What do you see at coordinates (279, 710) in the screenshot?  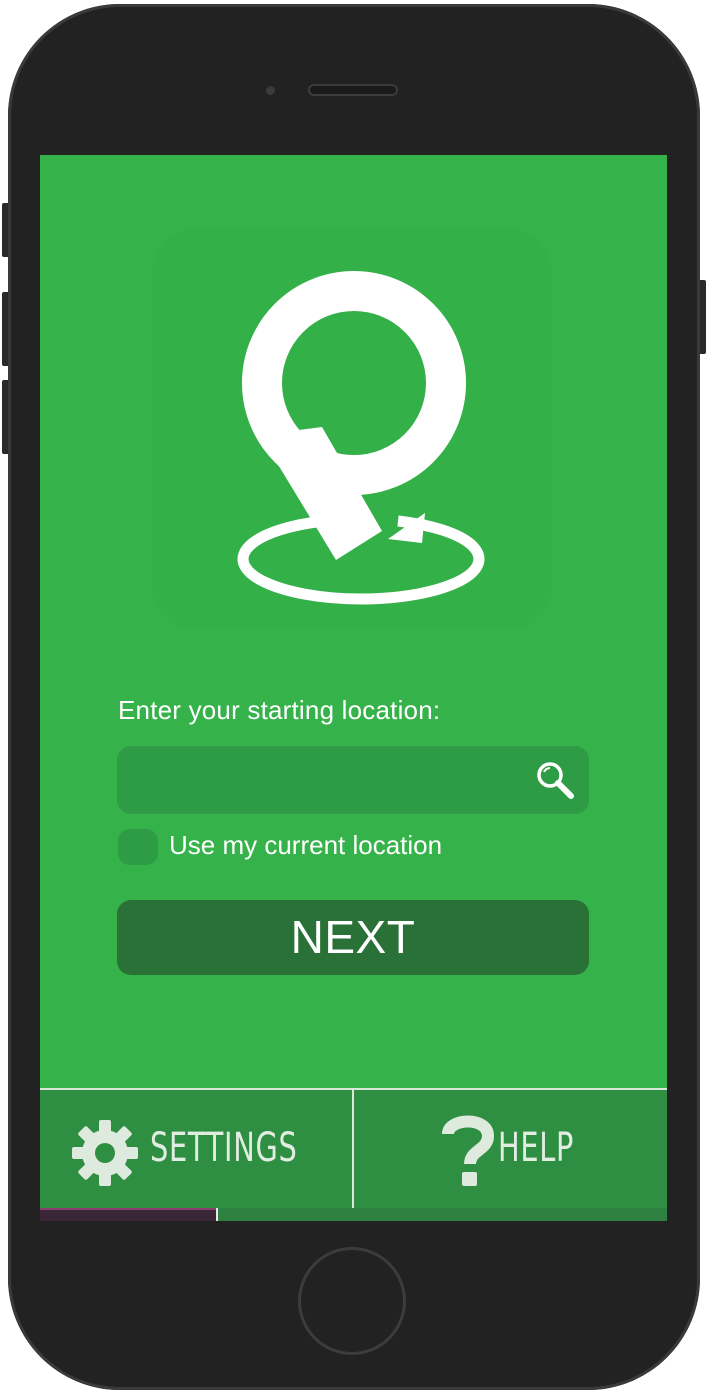 I see `starting-location-label: Enter your starting location:` at bounding box center [279, 710].